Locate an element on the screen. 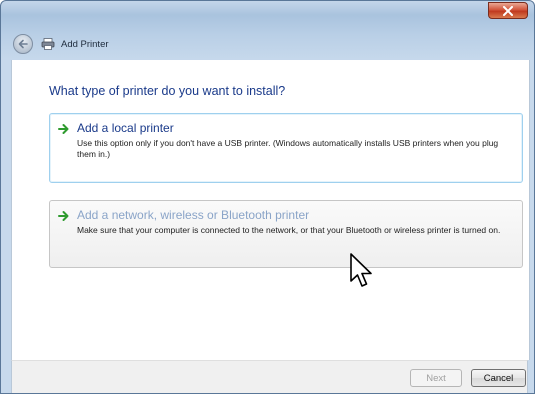  window-title: Add Printer is located at coordinates (85, 44).